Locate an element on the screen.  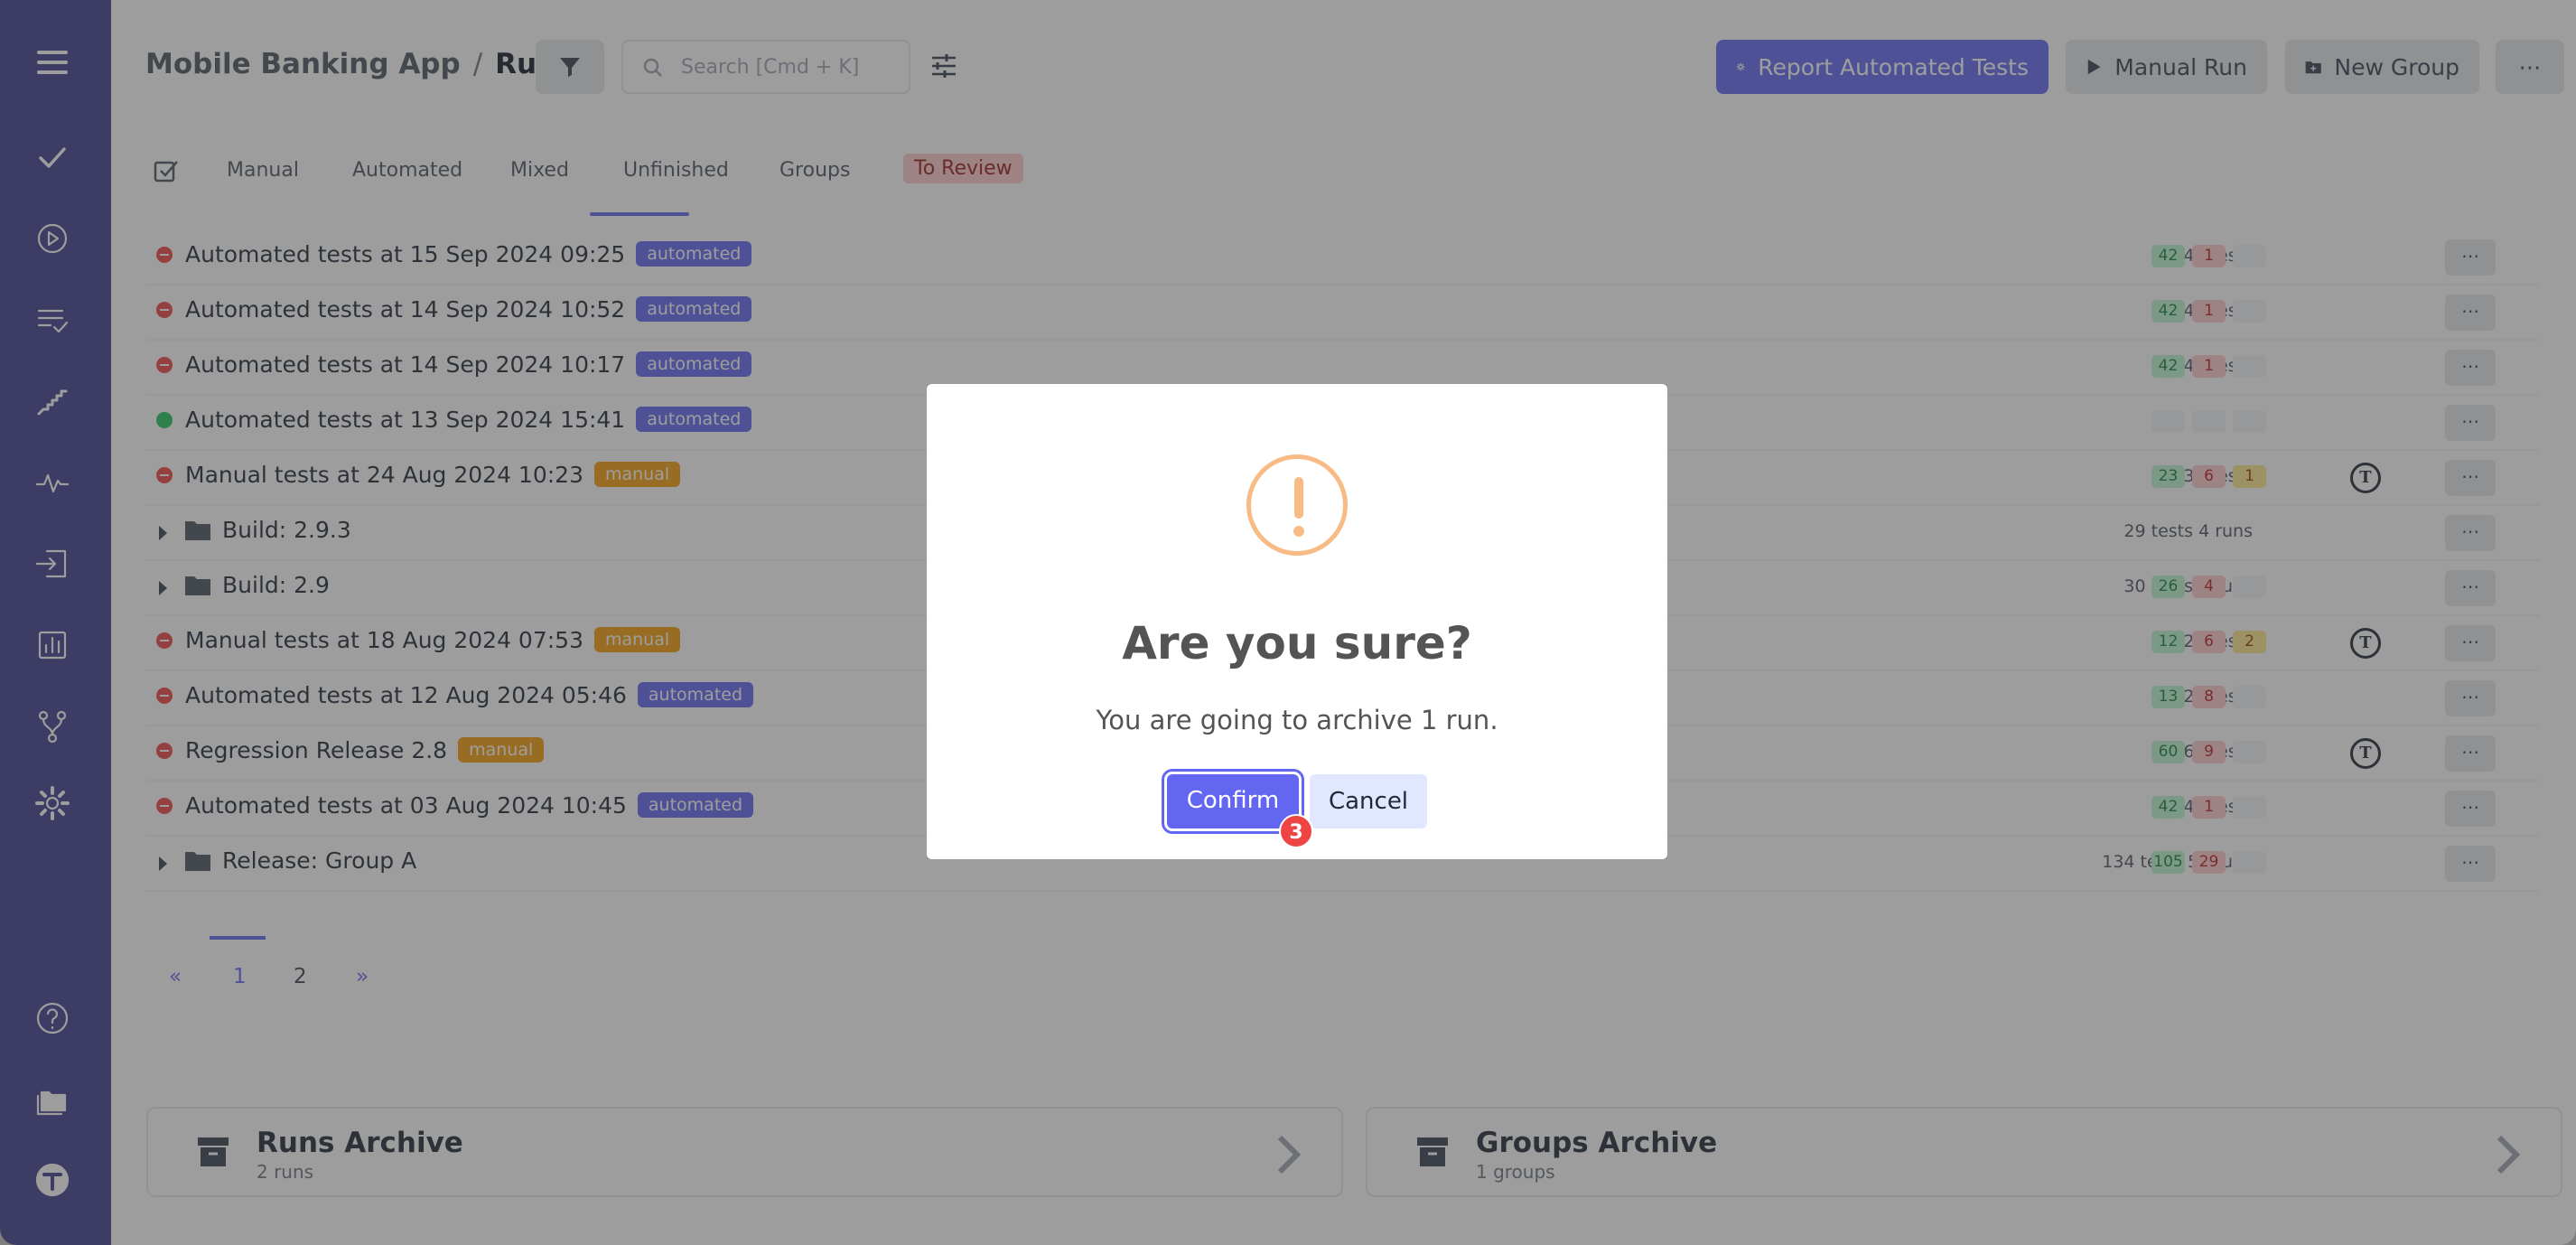
warning-icon-dot is located at coordinates (1298, 531).